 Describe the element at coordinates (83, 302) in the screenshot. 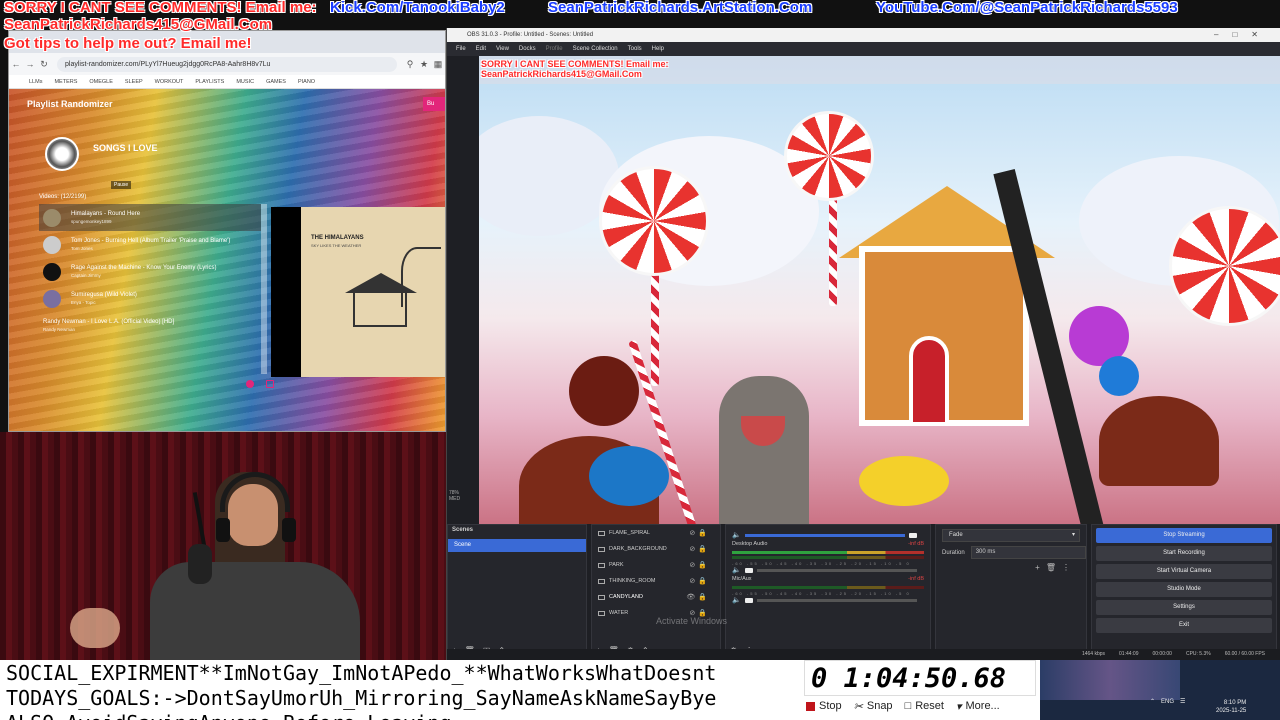

I see `song-channel: Enya - Topic` at that location.